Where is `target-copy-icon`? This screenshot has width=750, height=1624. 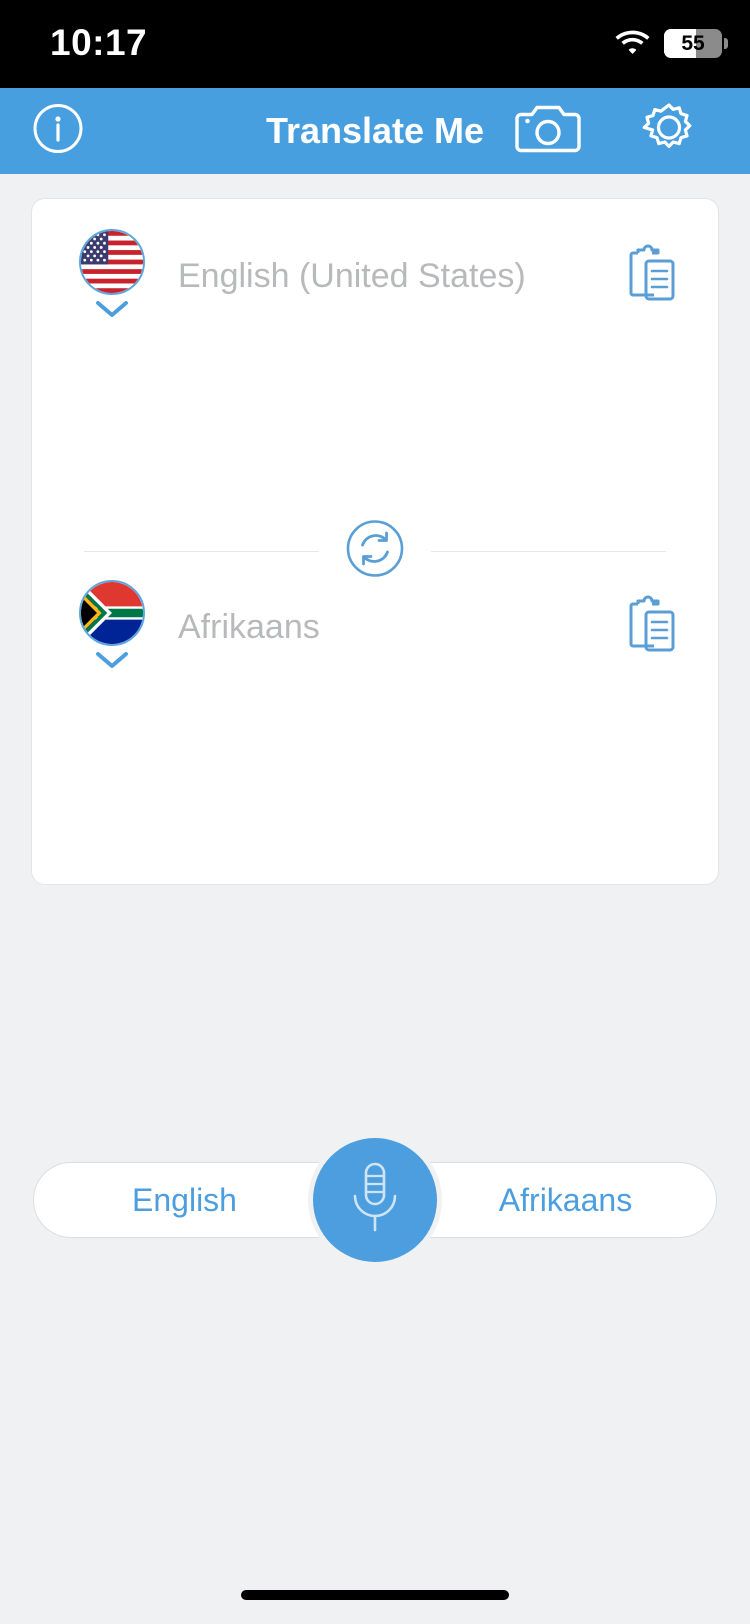 target-copy-icon is located at coordinates (652, 627).